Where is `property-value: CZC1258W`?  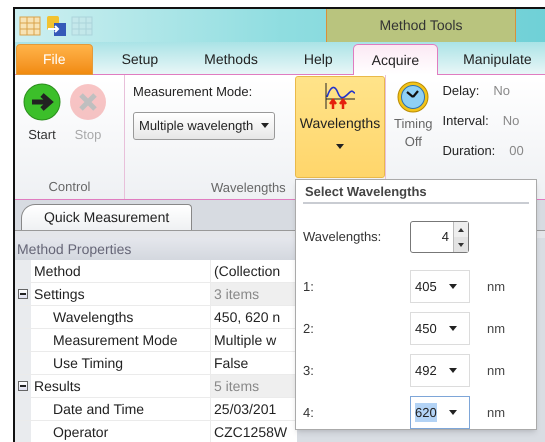
property-value: CZC1258W is located at coordinates (250, 432).